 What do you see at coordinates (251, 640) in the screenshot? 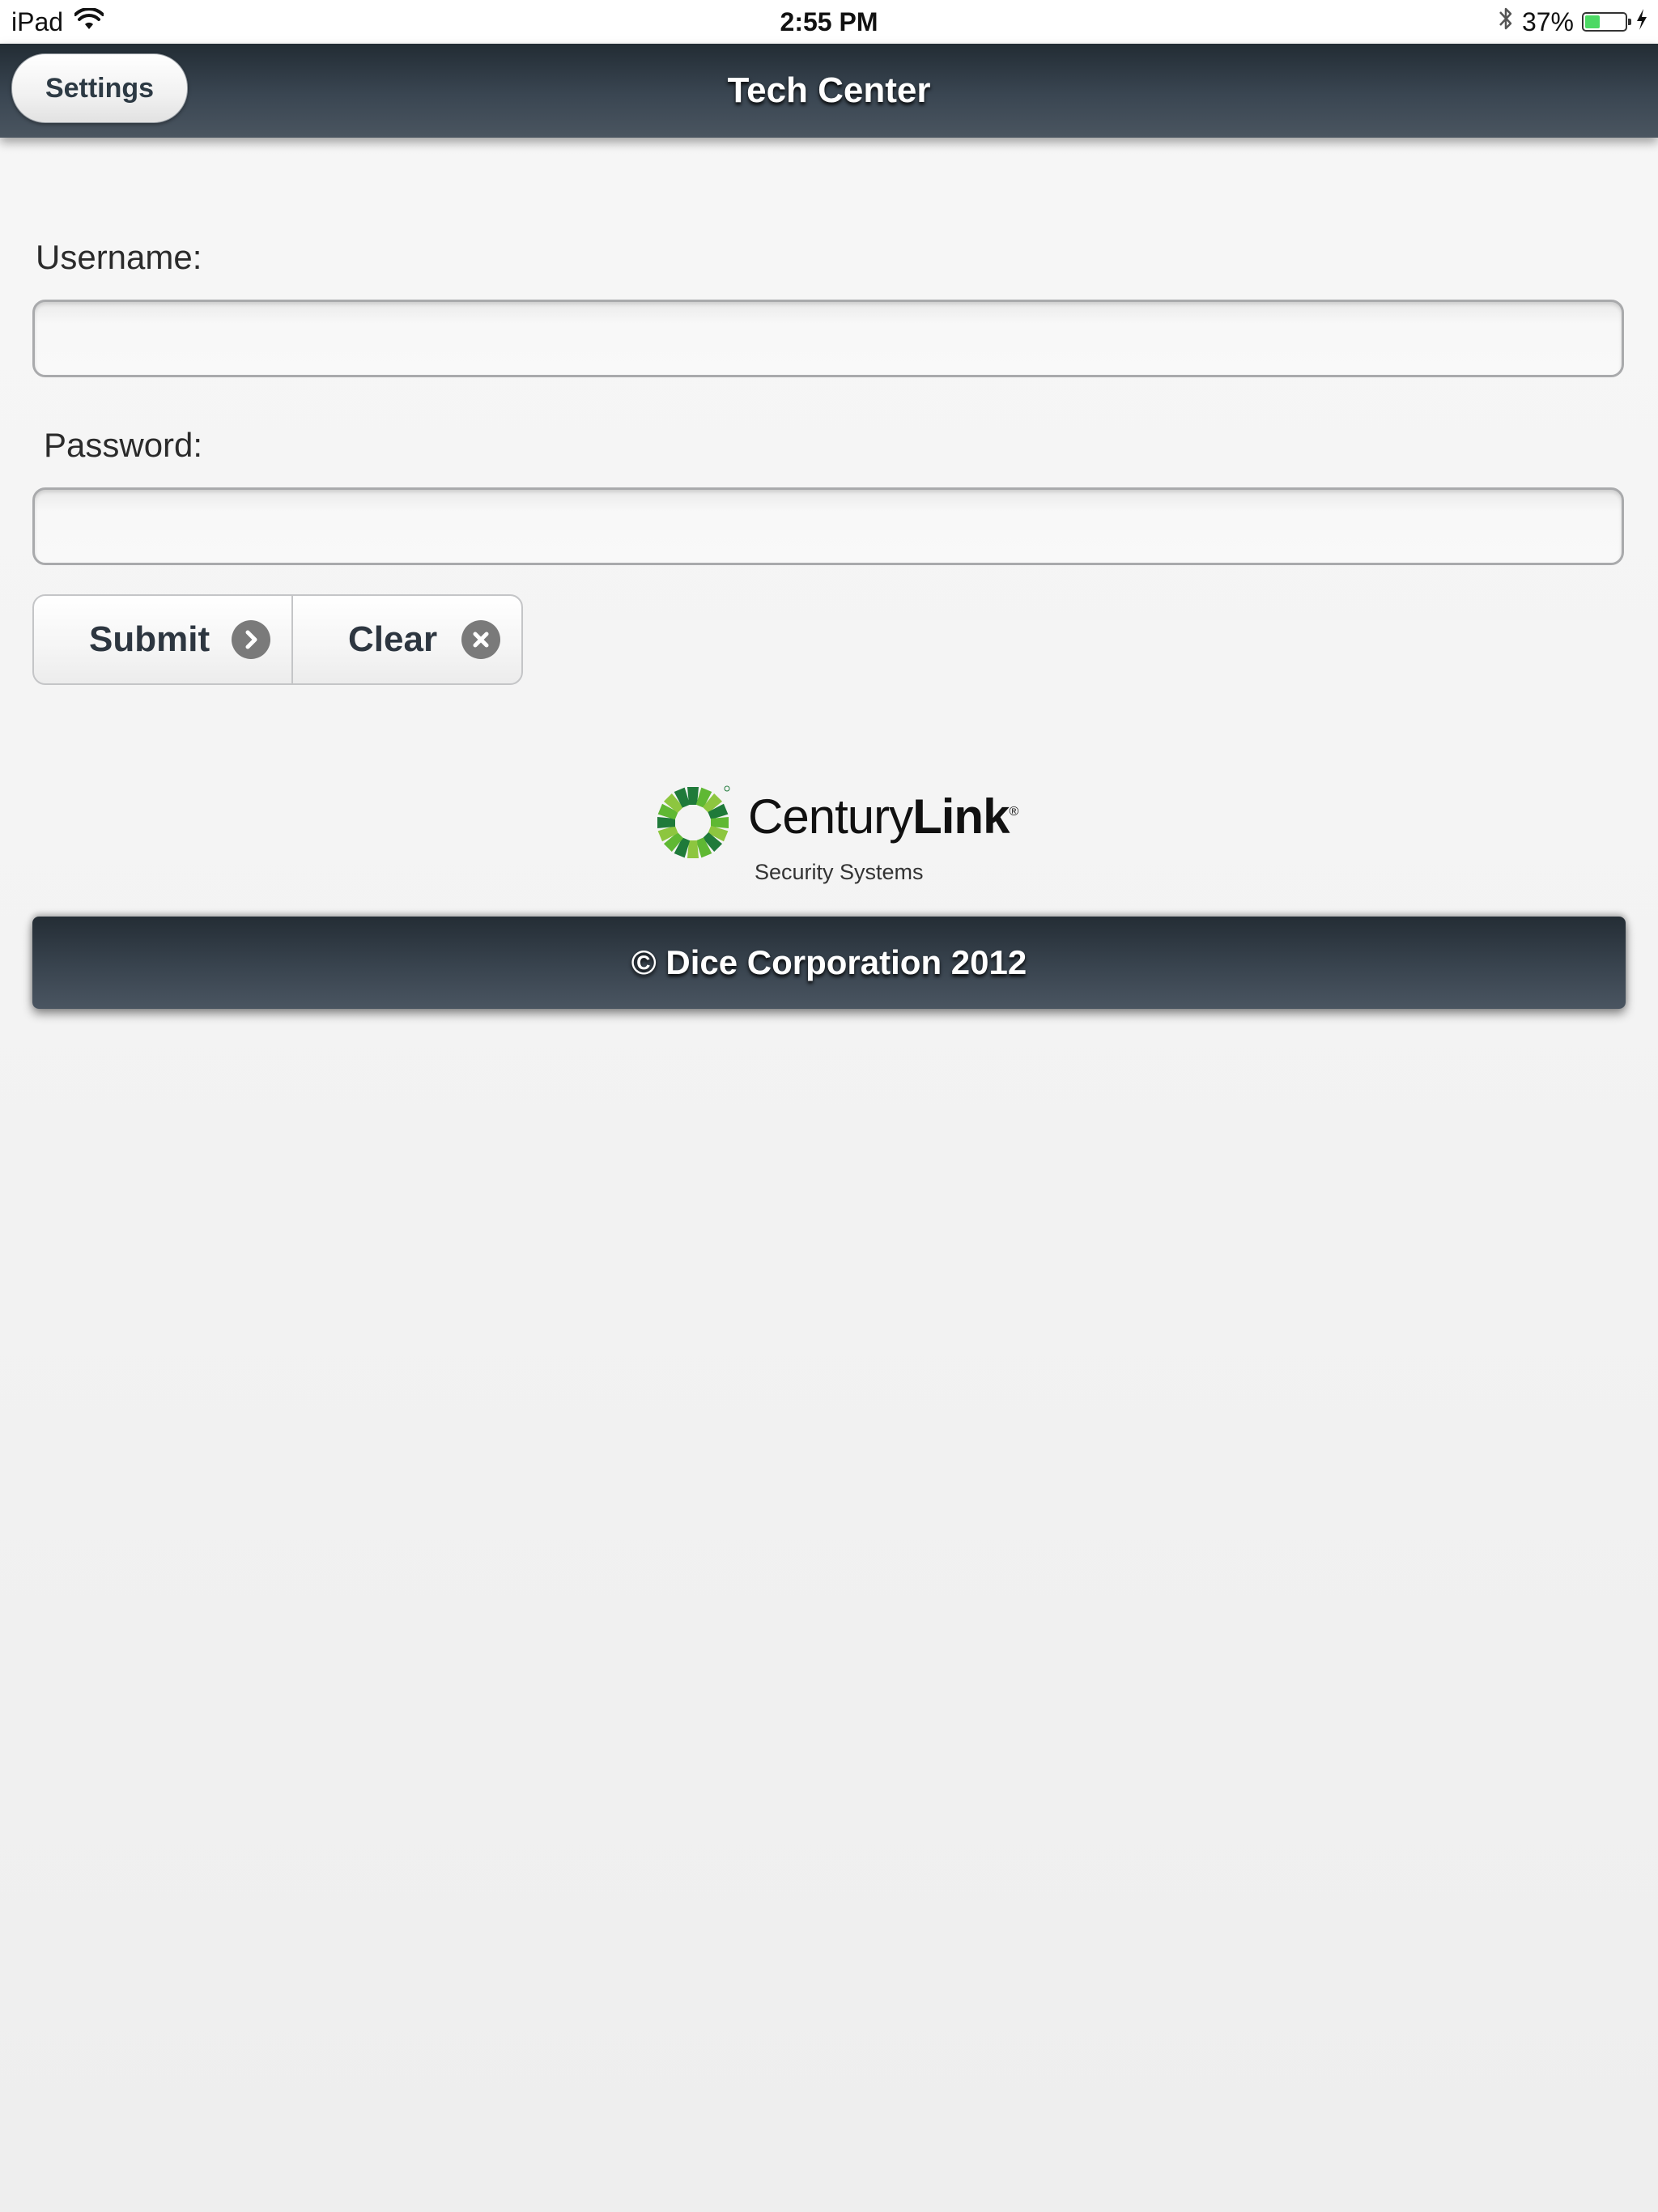
I see `chevron-right-circle-icon` at bounding box center [251, 640].